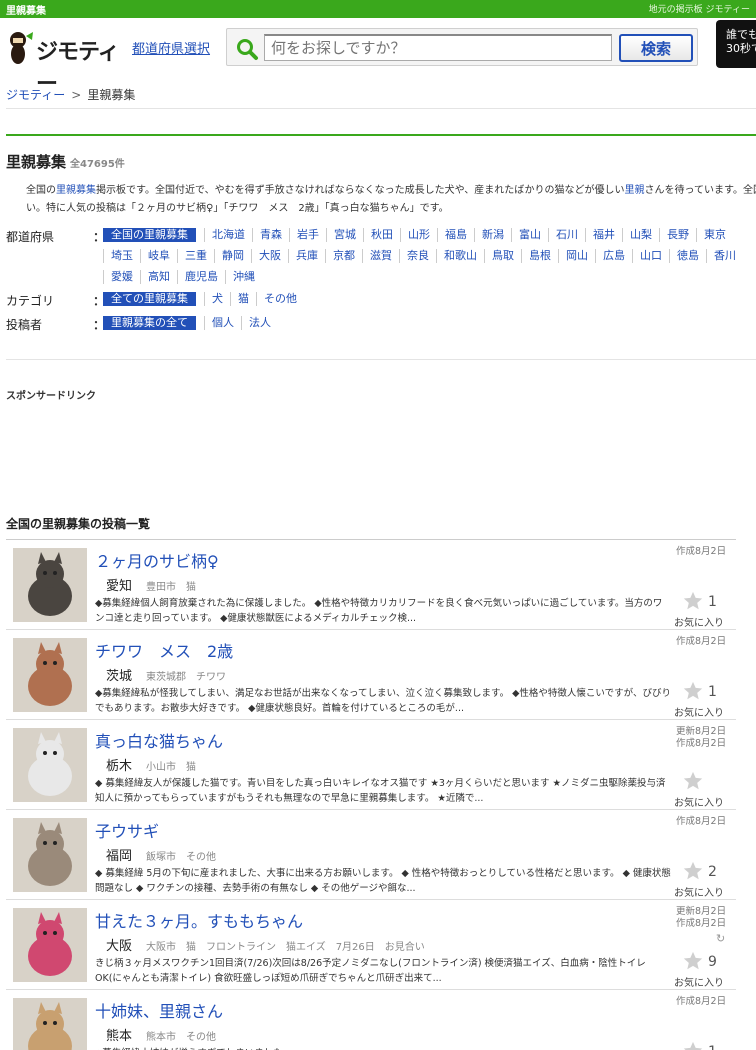 Image resolution: width=756 pixels, height=1050 pixels. What do you see at coordinates (217, 299) in the screenshot?
I see `filter-category-option: 犬` at bounding box center [217, 299].